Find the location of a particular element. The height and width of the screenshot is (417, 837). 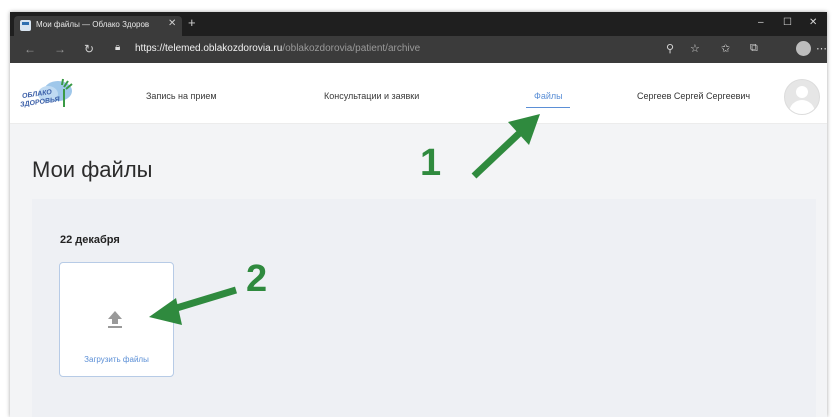

annotation-step-1: 1 is located at coordinates (431, 163).